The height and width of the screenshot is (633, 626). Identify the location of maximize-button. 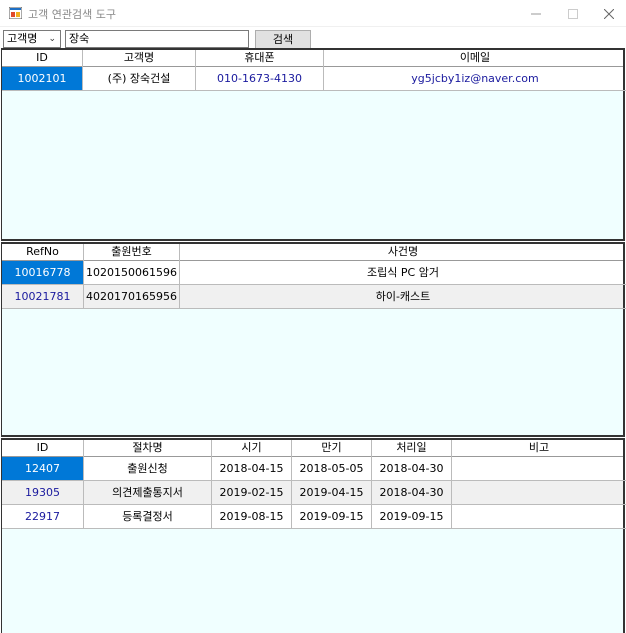
(572, 13).